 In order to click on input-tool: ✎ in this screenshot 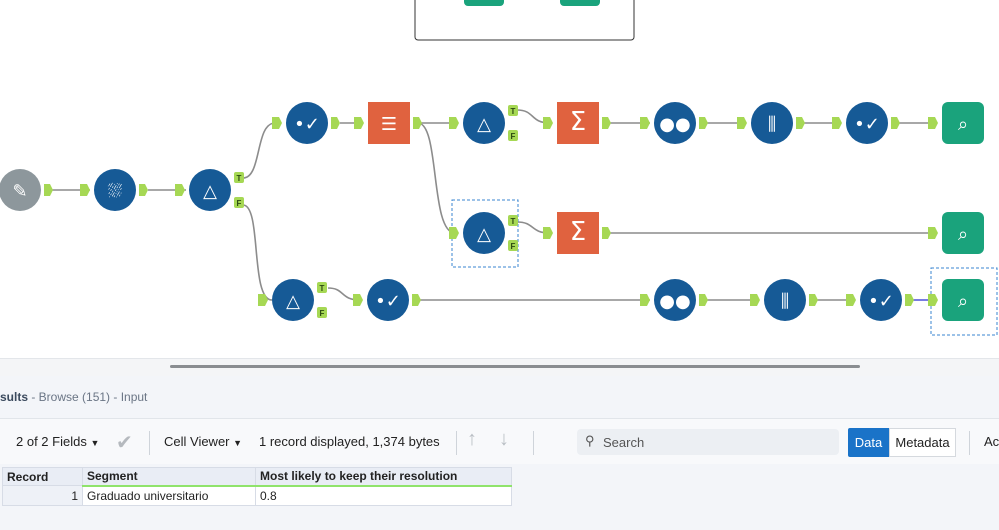, I will do `click(26, 190)`.